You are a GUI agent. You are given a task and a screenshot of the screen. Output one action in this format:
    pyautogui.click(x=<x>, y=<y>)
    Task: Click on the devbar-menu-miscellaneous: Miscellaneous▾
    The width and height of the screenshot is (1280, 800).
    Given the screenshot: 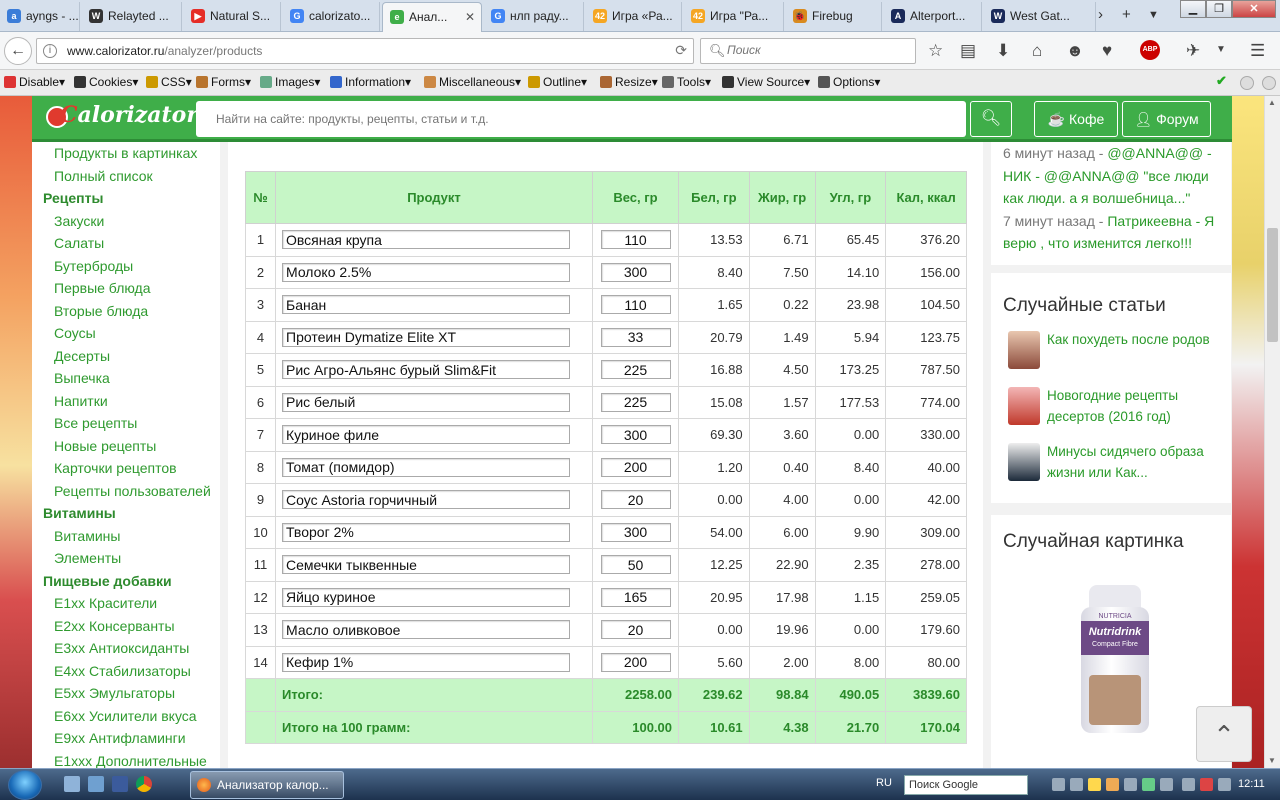 What is the action you would take?
    pyautogui.click(x=472, y=82)
    